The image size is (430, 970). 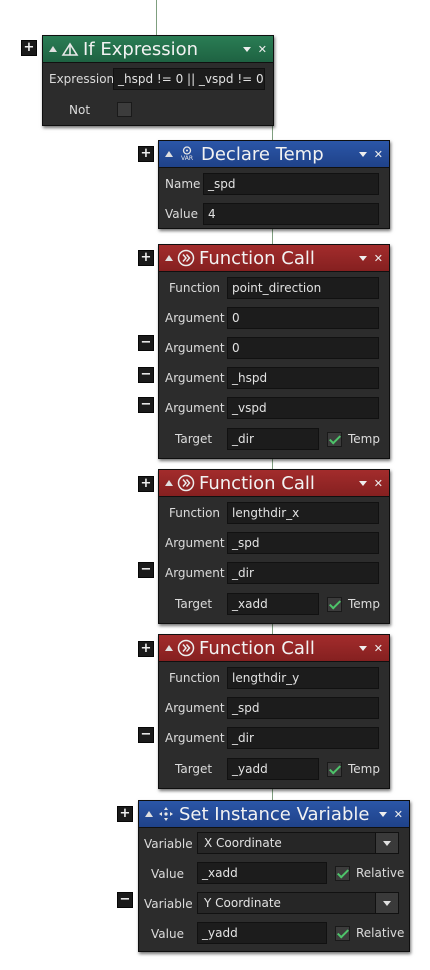 I want to click on argument-field: _hspd, so click(x=303, y=378).